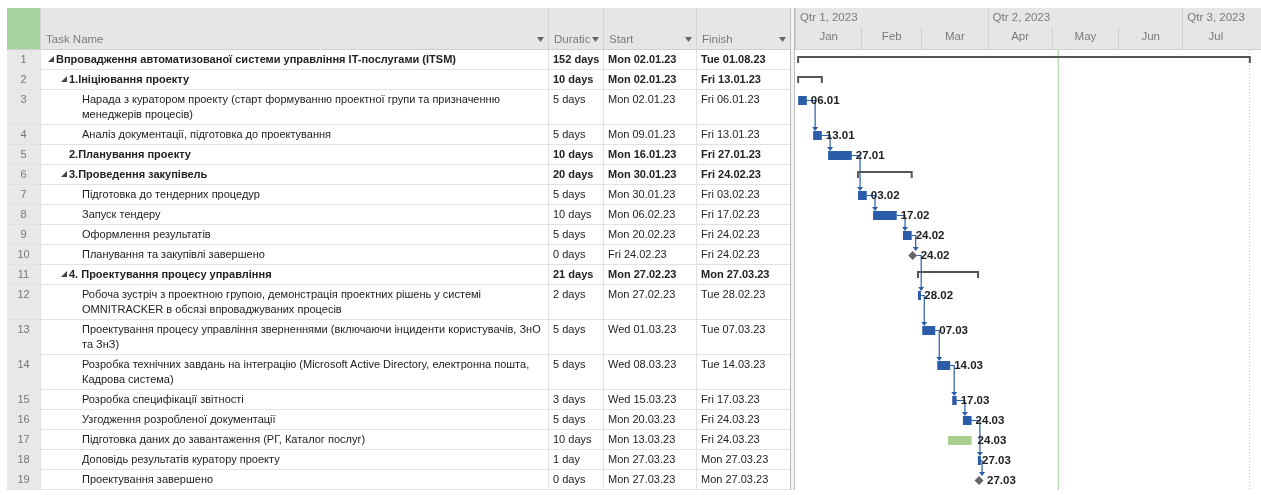  What do you see at coordinates (23, 254) in the screenshot?
I see `row-number: 10` at bounding box center [23, 254].